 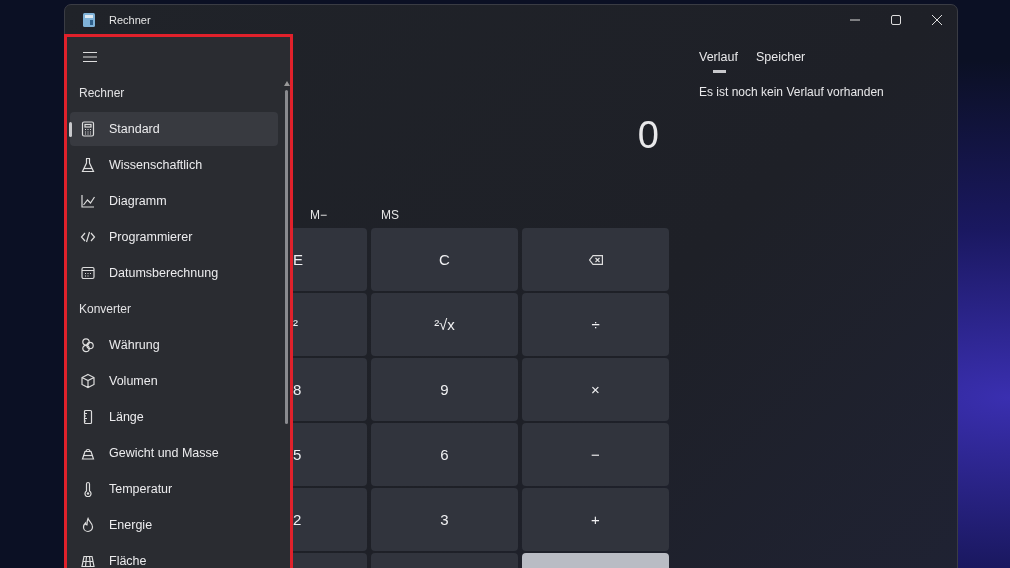 What do you see at coordinates (444, 259) in the screenshot?
I see `calculator-key: C` at bounding box center [444, 259].